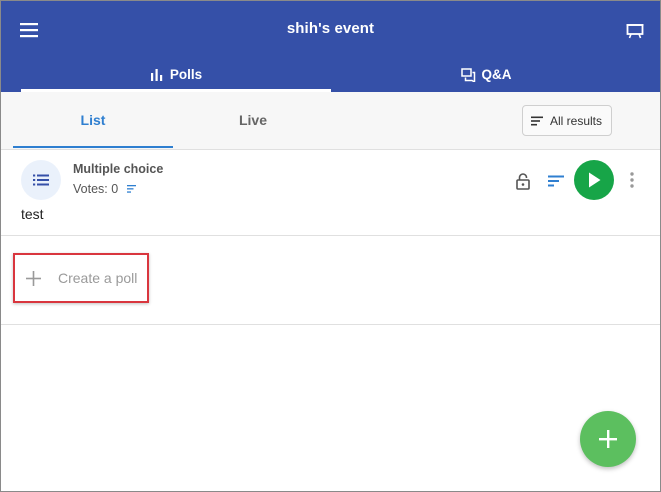  I want to click on activate-poll-button, so click(594, 180).